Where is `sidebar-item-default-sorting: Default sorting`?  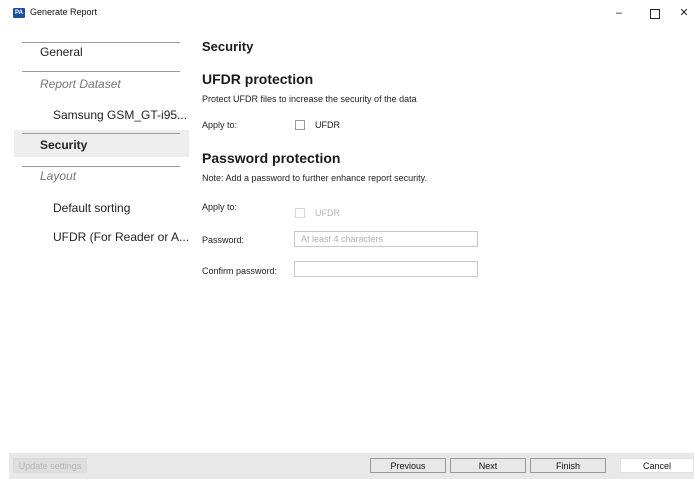 sidebar-item-default-sorting: Default sorting is located at coordinates (91, 208).